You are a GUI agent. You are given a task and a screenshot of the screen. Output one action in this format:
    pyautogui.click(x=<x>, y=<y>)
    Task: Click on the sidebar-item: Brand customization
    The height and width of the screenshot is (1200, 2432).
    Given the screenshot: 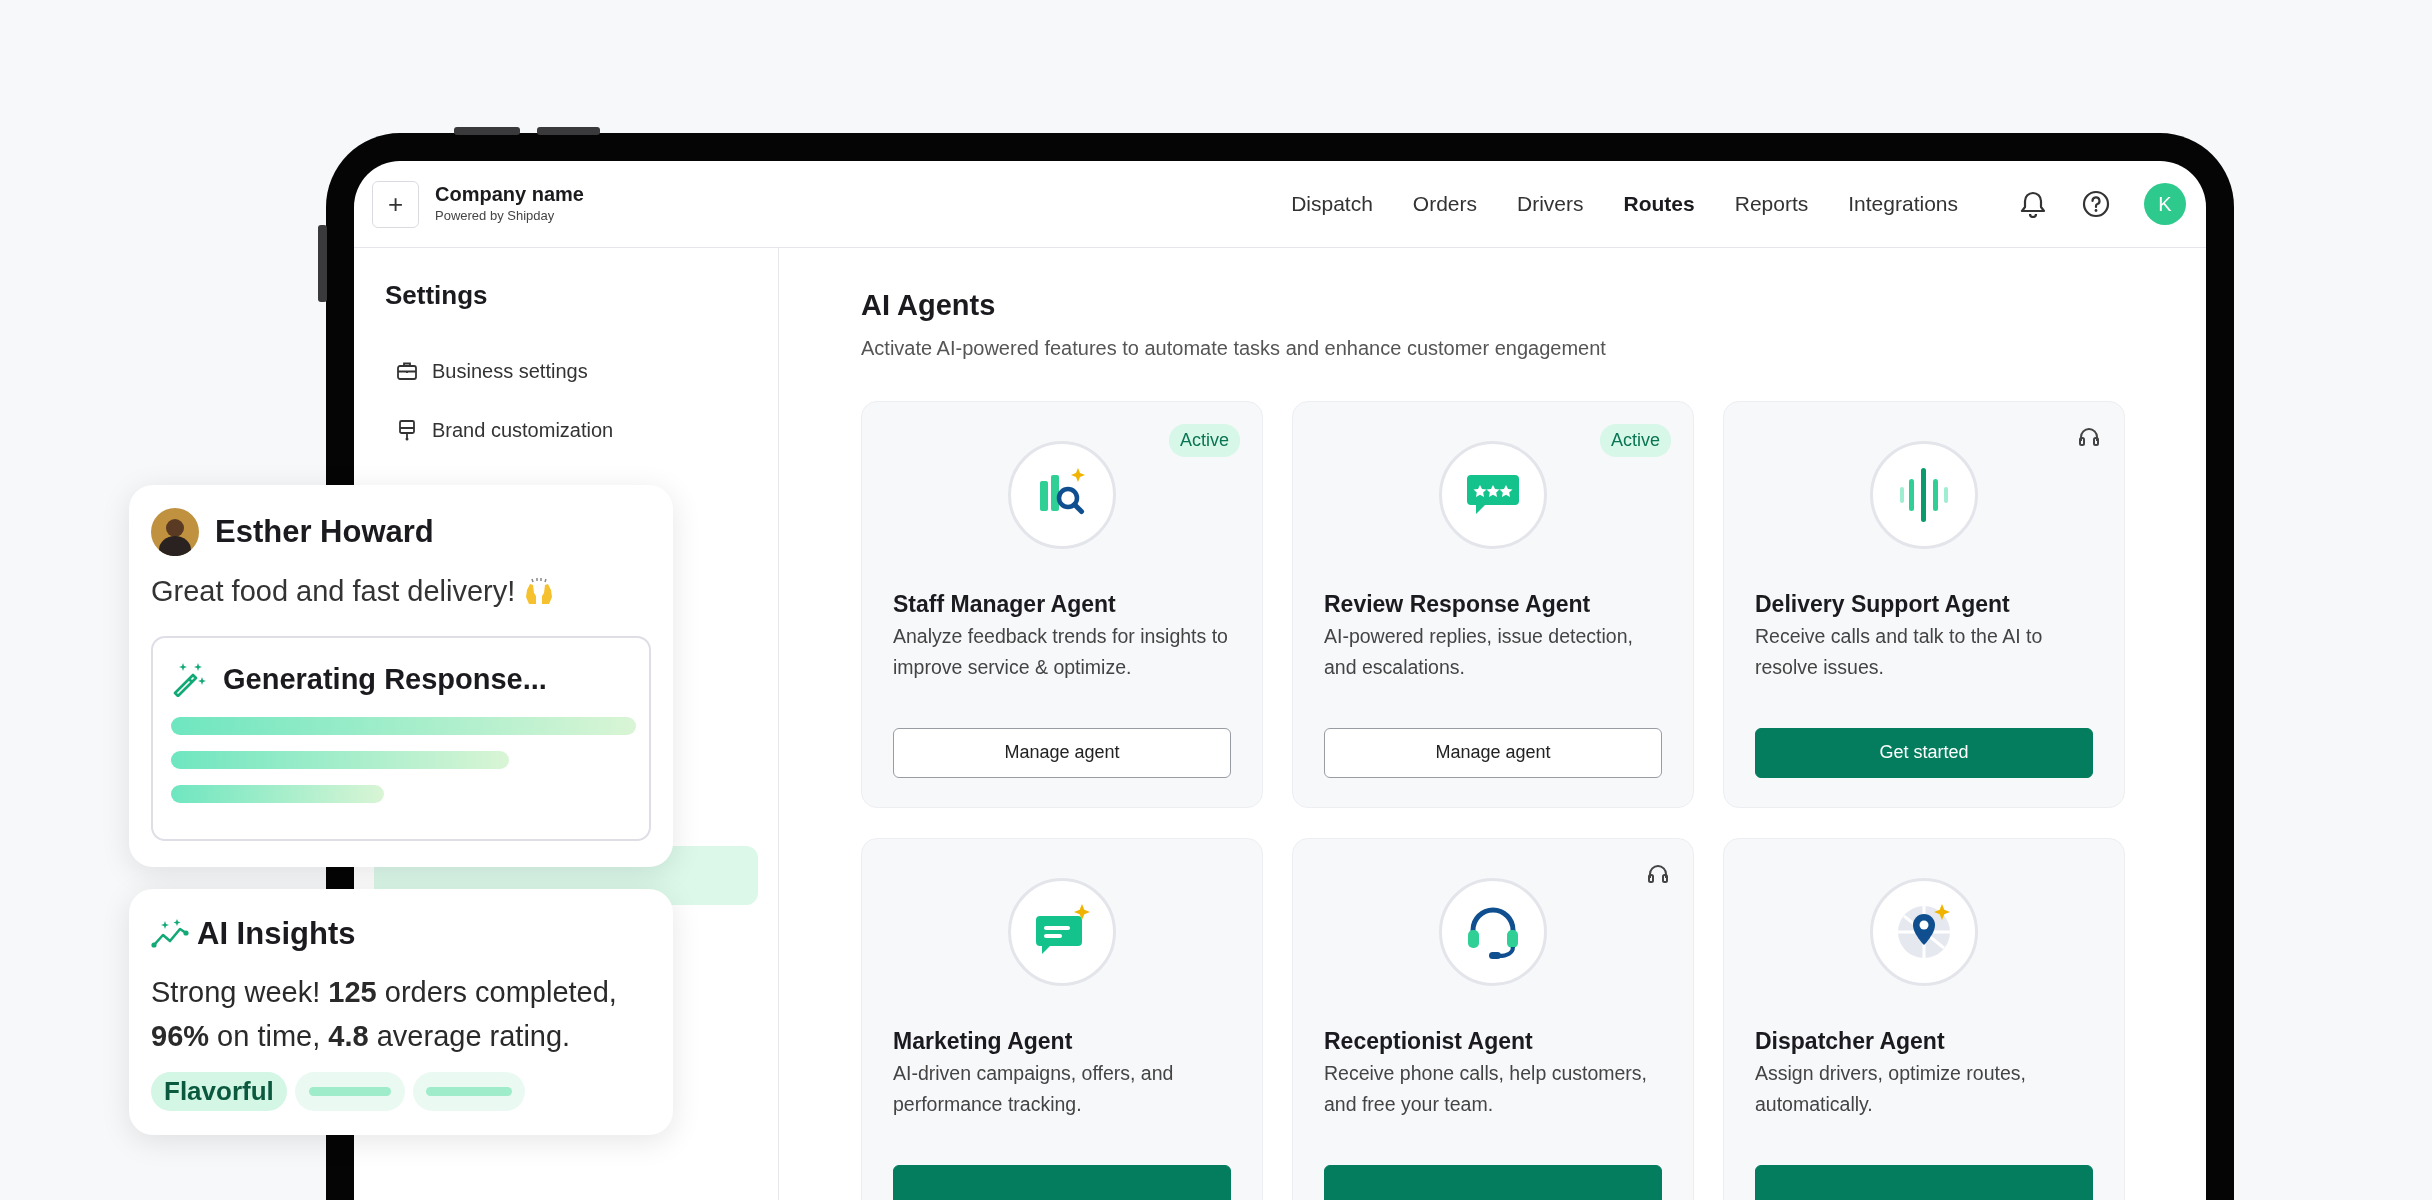 What is the action you would take?
    pyautogui.click(x=566, y=429)
    